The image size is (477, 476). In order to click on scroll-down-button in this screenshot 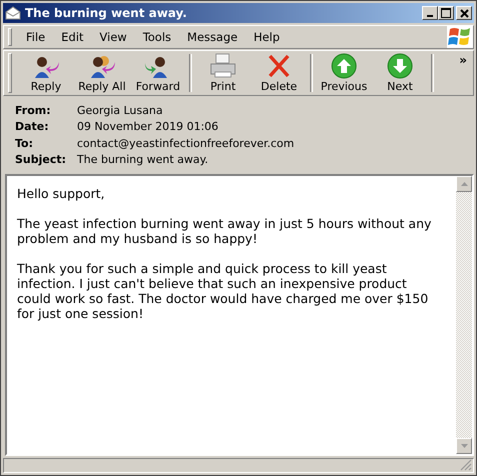, I will do `click(464, 446)`.